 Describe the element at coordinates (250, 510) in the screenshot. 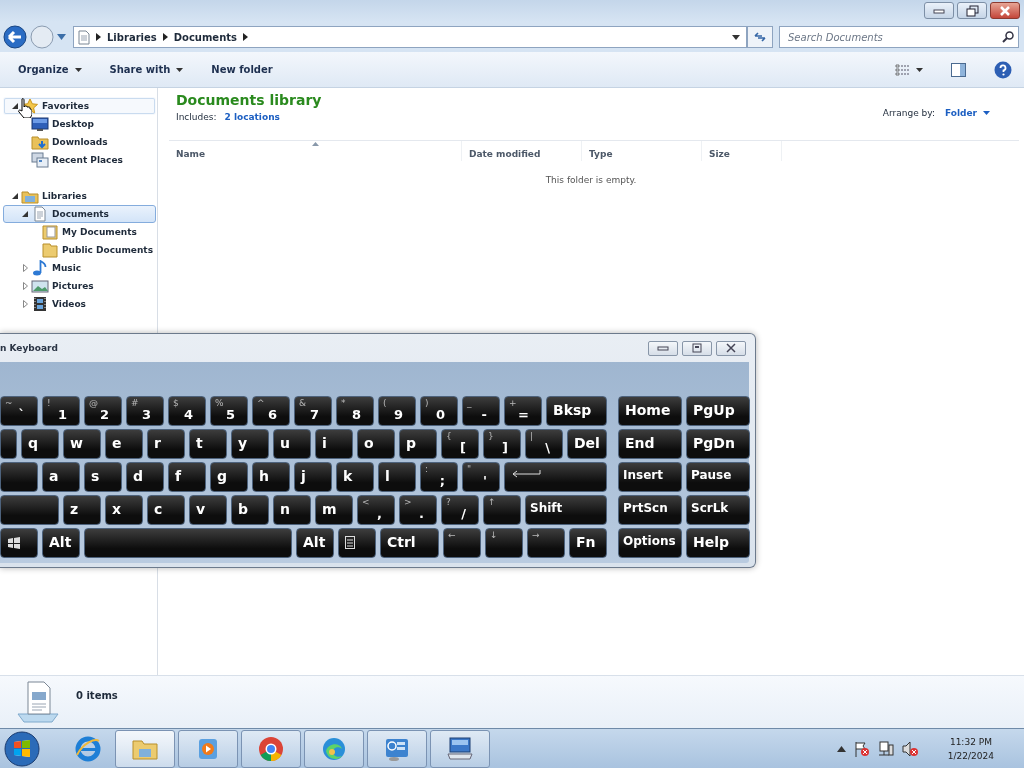

I see `keyboard-key: b` at that location.